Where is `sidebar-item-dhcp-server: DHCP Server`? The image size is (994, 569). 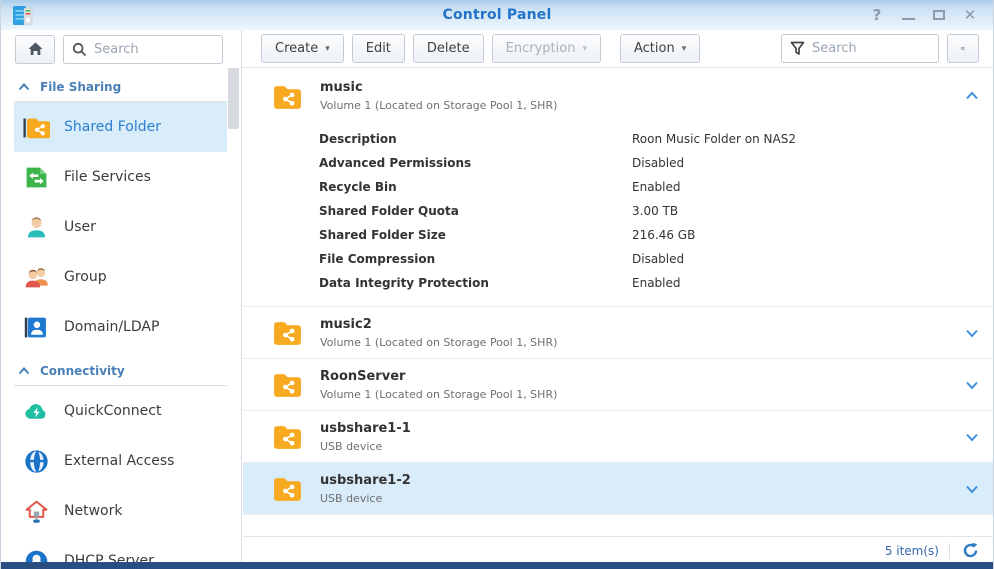
sidebar-item-dhcp-server: DHCP Server is located at coordinates (120, 549).